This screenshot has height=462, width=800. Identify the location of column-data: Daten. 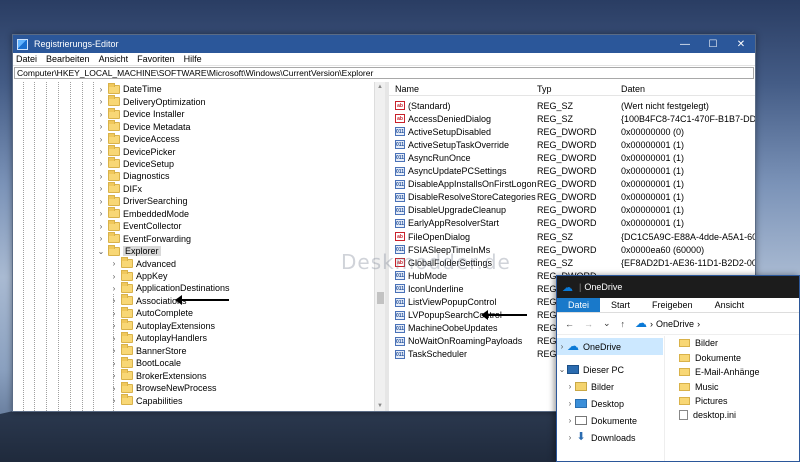
(633, 89).